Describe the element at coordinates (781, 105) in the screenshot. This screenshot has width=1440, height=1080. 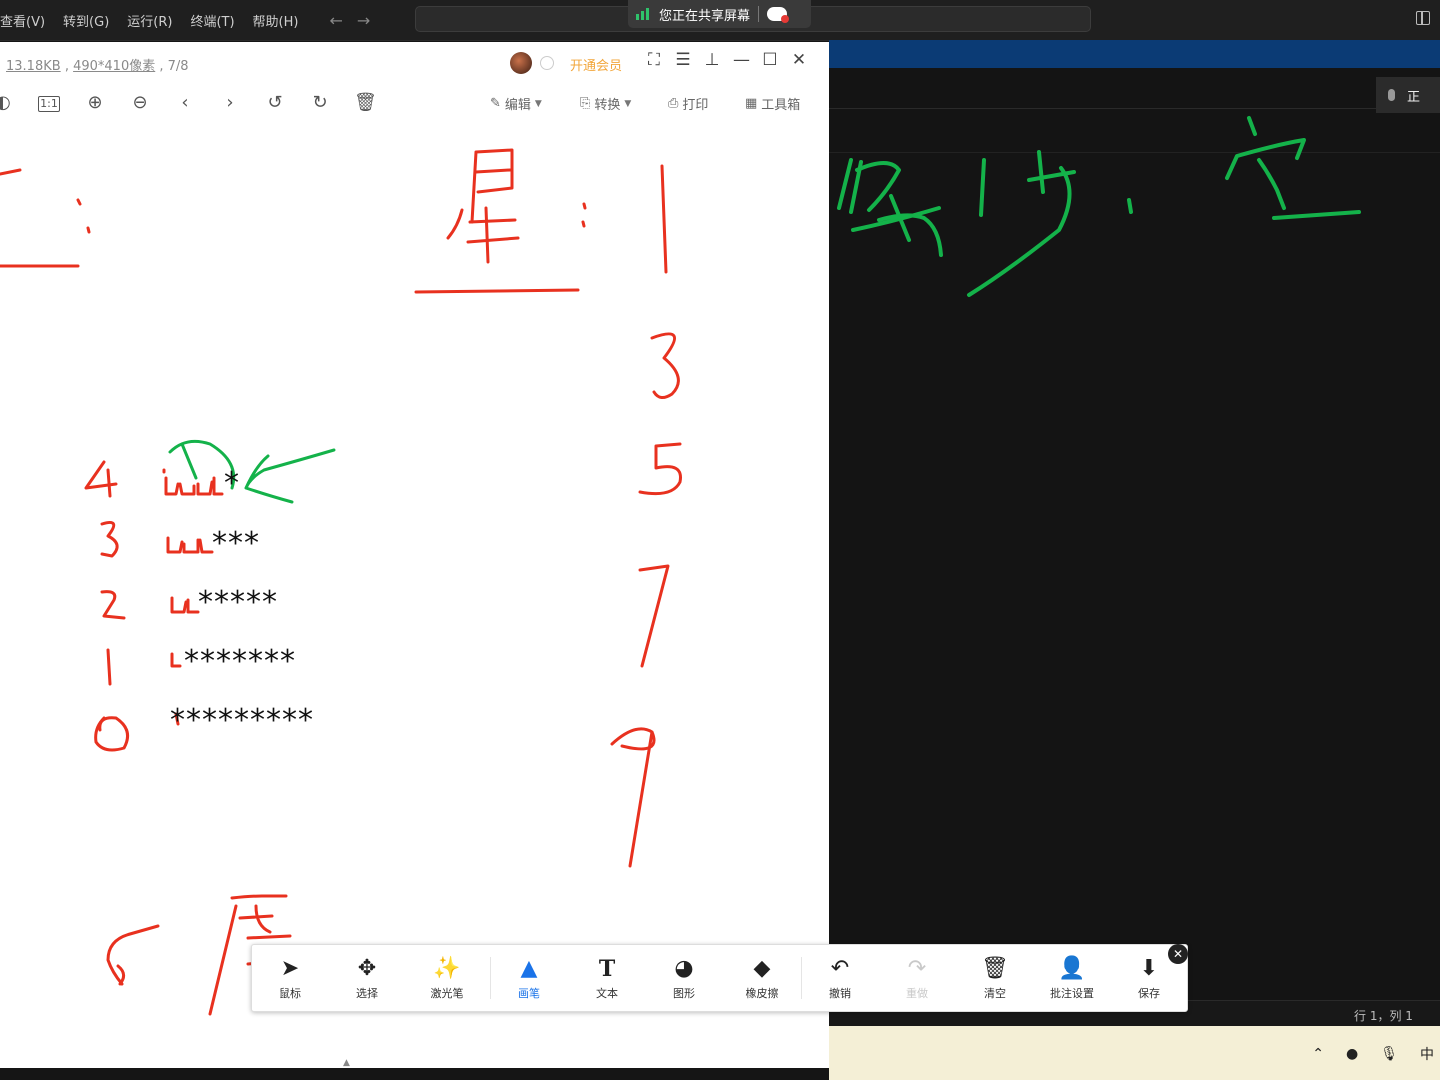
I see `toolbox-label: 工具箱` at that location.